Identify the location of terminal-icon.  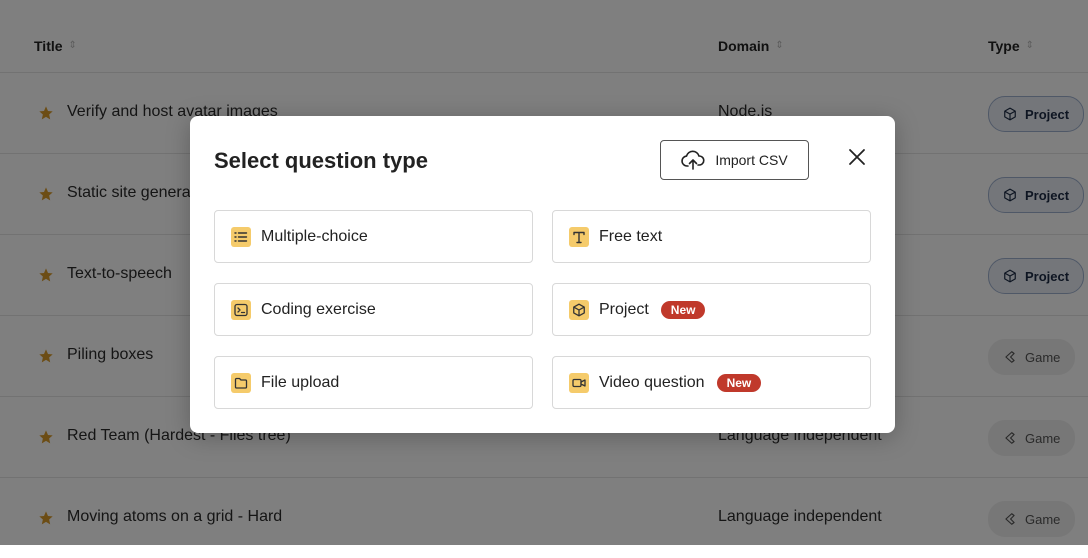
(241, 309).